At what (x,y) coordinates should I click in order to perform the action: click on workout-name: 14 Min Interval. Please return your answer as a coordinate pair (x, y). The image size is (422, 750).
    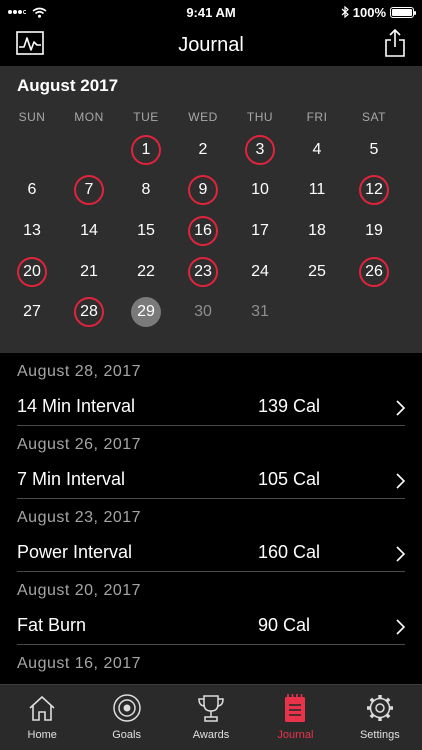
    Looking at the image, I should click on (76, 406).